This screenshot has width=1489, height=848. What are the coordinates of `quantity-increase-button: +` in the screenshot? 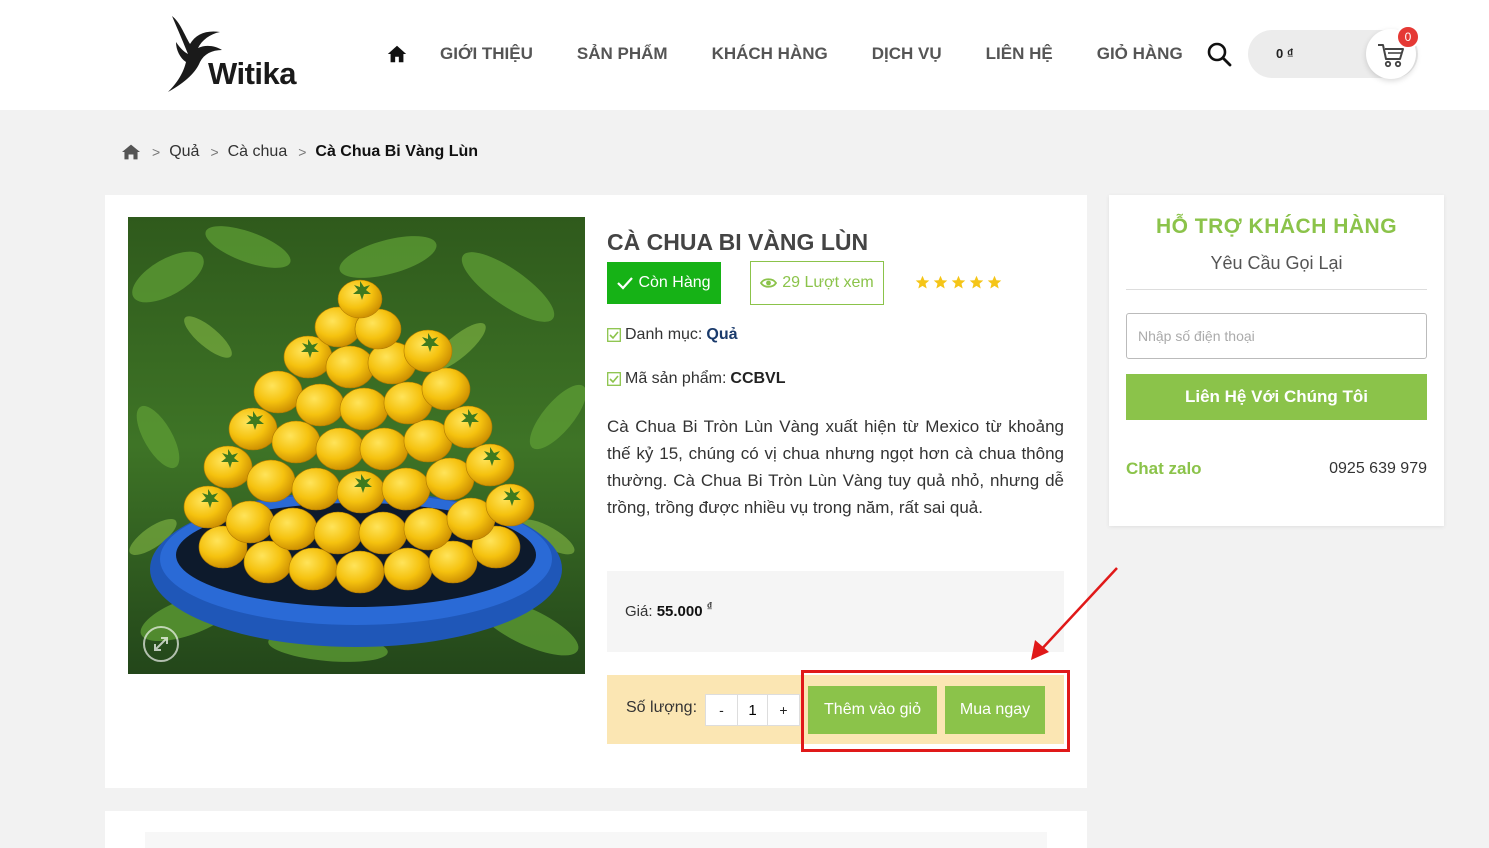 It's located at (783, 710).